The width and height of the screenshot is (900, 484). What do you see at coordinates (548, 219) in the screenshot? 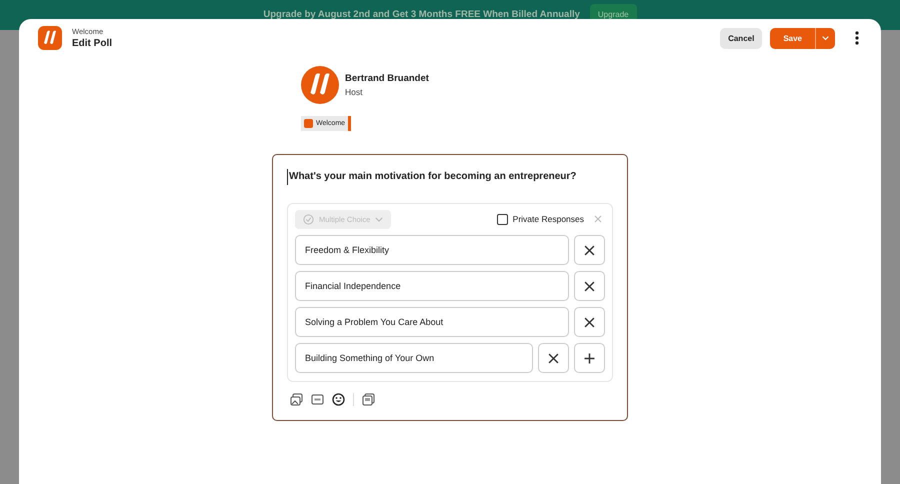
I see `private-responses-label: Private Responses` at bounding box center [548, 219].